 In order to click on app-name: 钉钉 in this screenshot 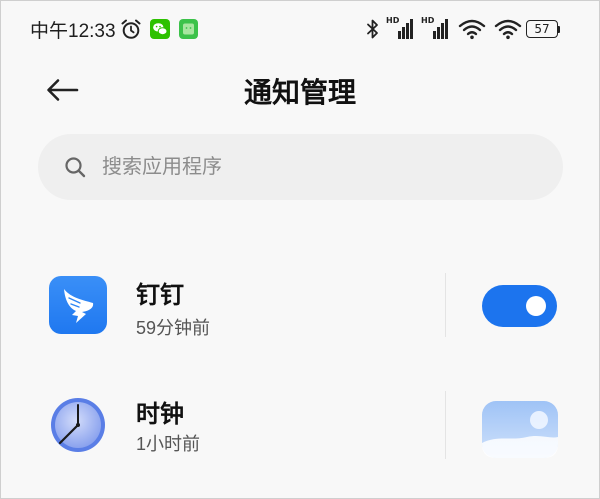, I will do `click(160, 295)`.